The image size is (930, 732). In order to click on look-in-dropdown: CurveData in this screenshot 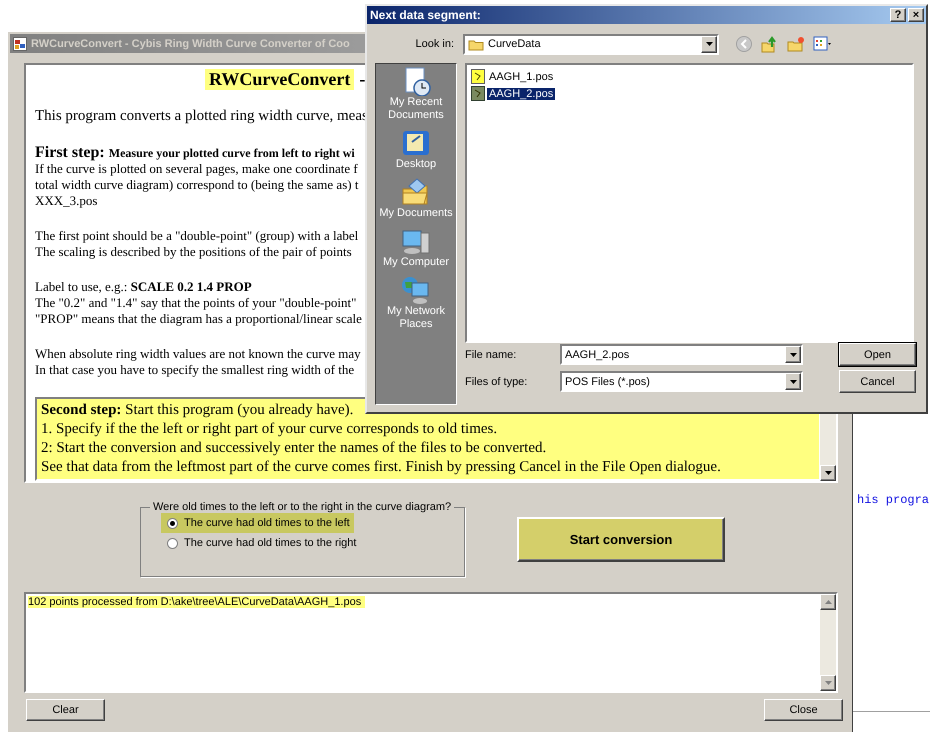, I will do `click(591, 44)`.